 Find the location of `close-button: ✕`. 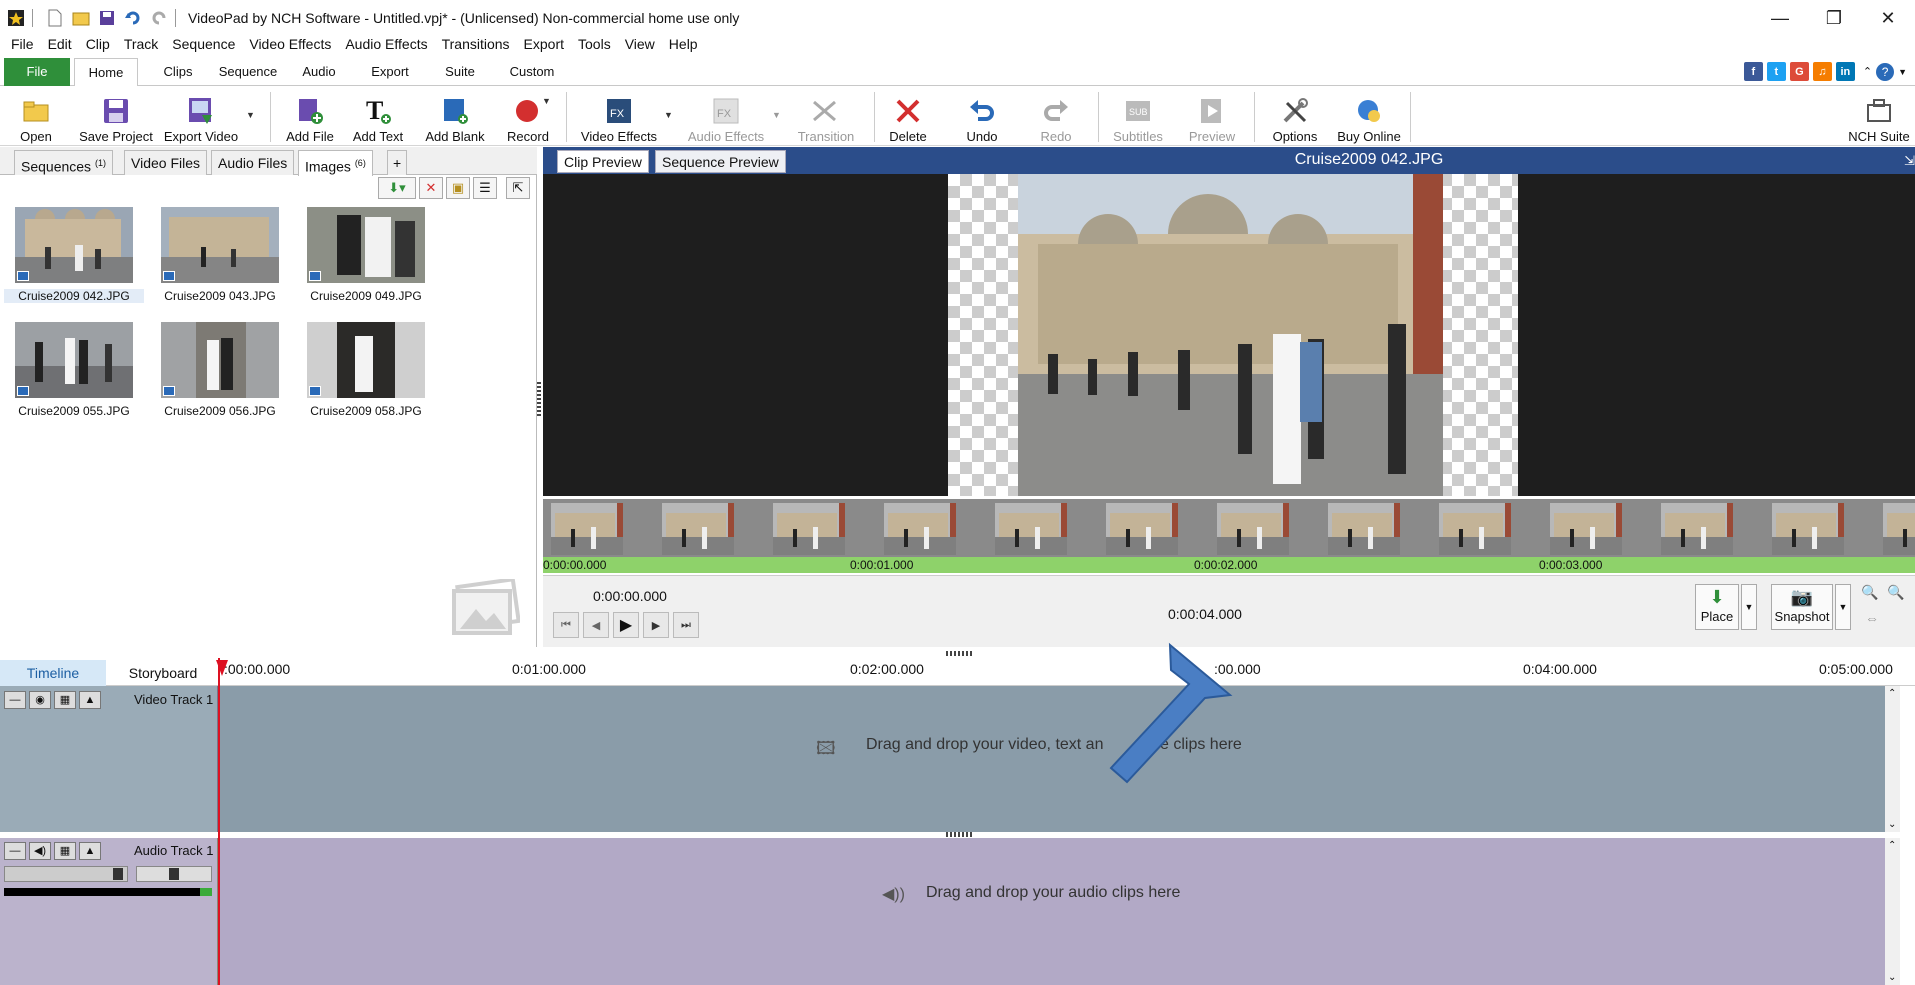

close-button: ✕ is located at coordinates (1888, 18).